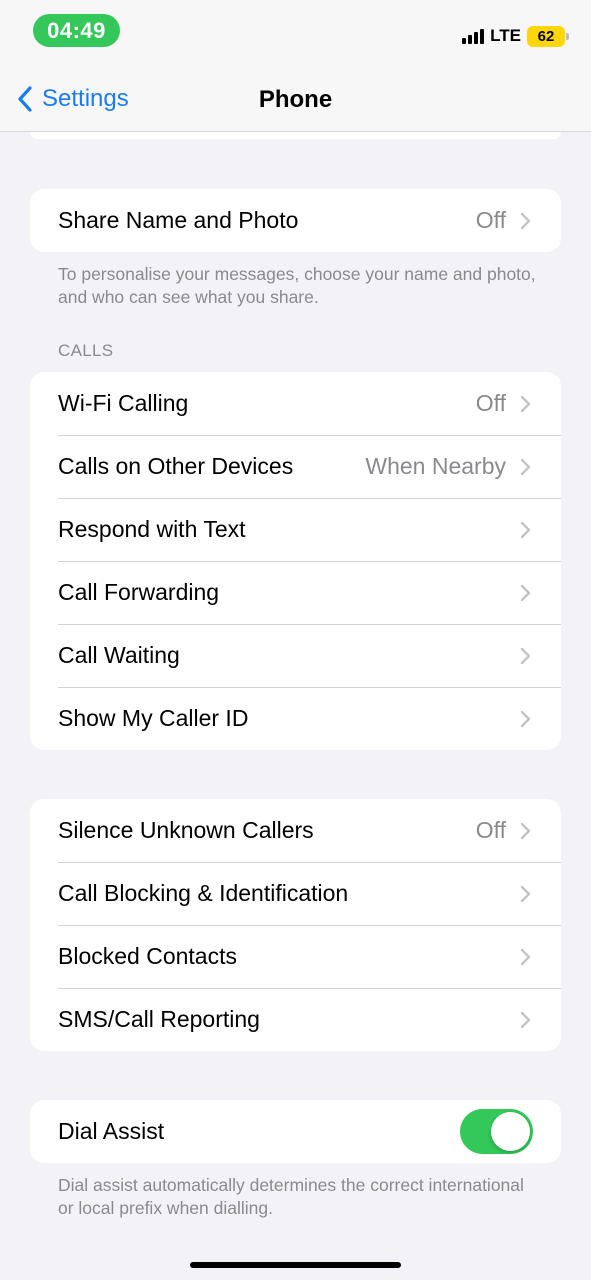 Image resolution: width=591 pixels, height=1280 pixels. I want to click on status-time: 04:49, so click(76, 30).